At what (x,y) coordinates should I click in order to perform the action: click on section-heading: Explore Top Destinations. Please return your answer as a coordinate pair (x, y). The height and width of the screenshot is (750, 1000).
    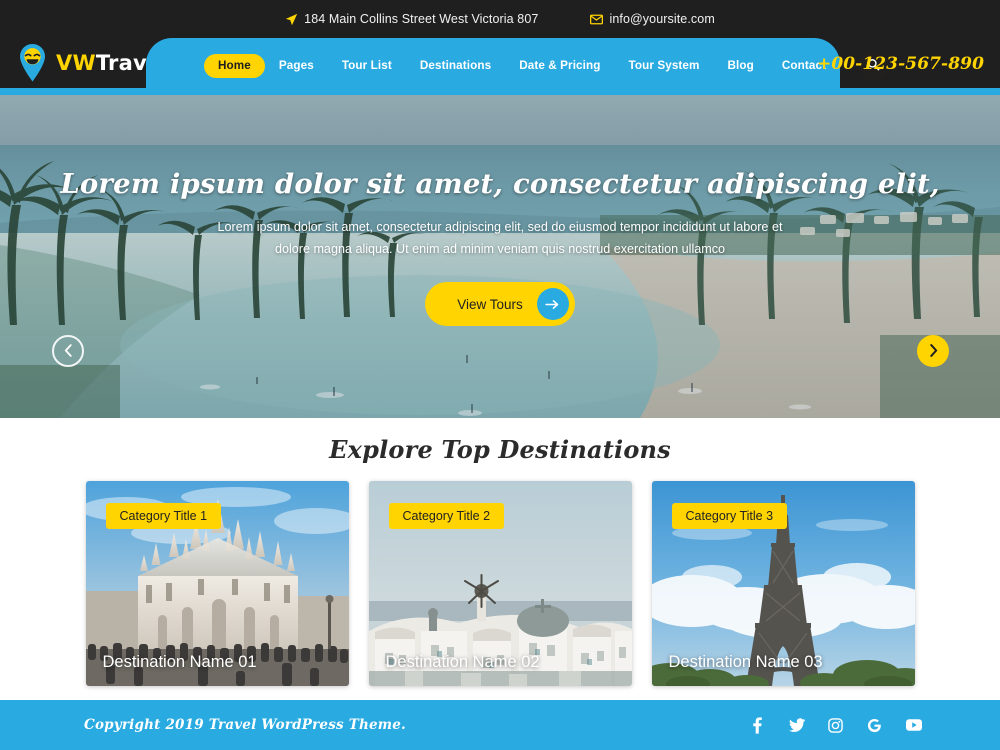
    Looking at the image, I should click on (500, 449).